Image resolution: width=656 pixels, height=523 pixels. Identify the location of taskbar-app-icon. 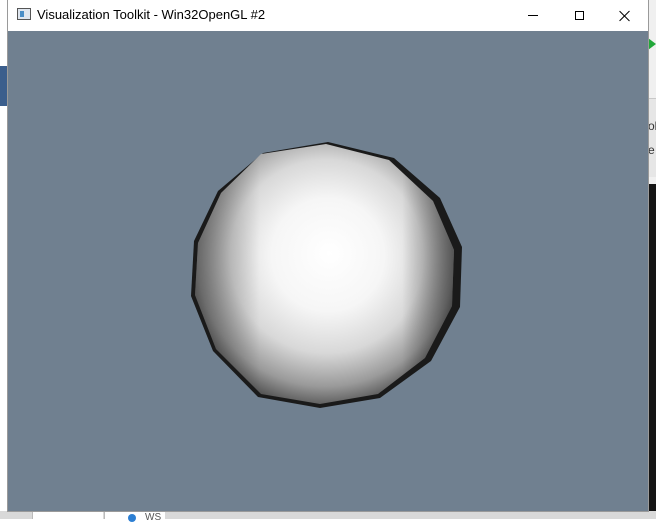
(132, 518).